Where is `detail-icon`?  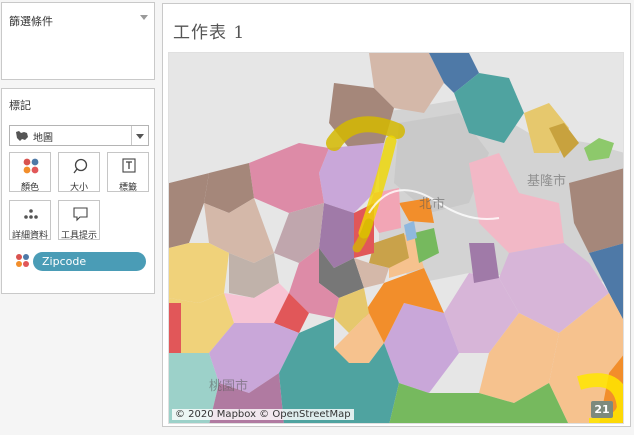 detail-icon is located at coordinates (31, 214).